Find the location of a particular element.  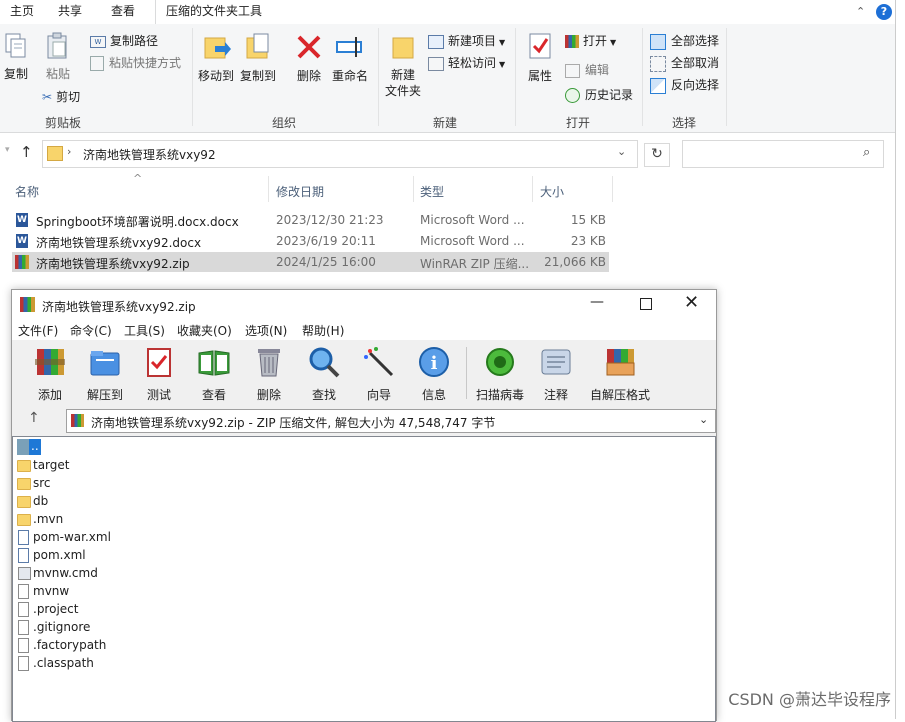

copy-button: 复制 is located at coordinates (16, 57).